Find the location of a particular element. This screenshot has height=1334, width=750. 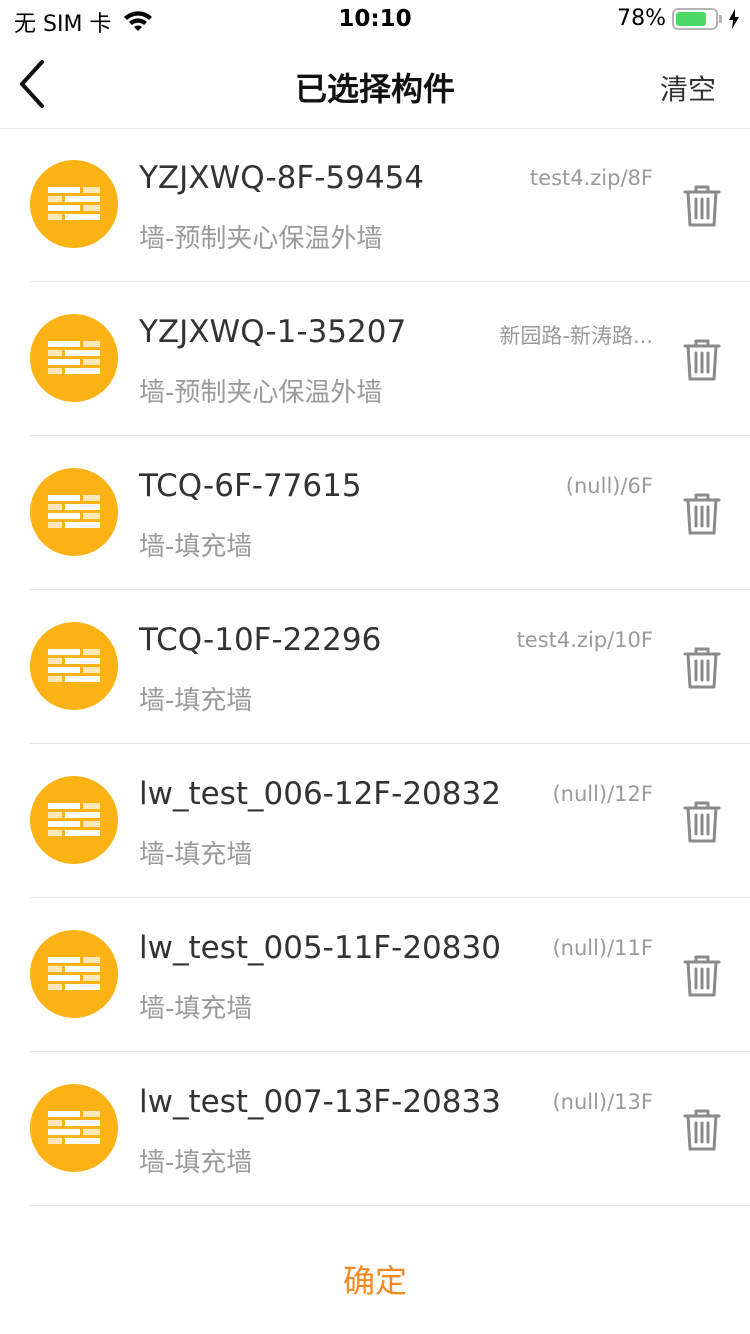

component-name: lw_test_007-13F-20833 is located at coordinates (320, 1102).